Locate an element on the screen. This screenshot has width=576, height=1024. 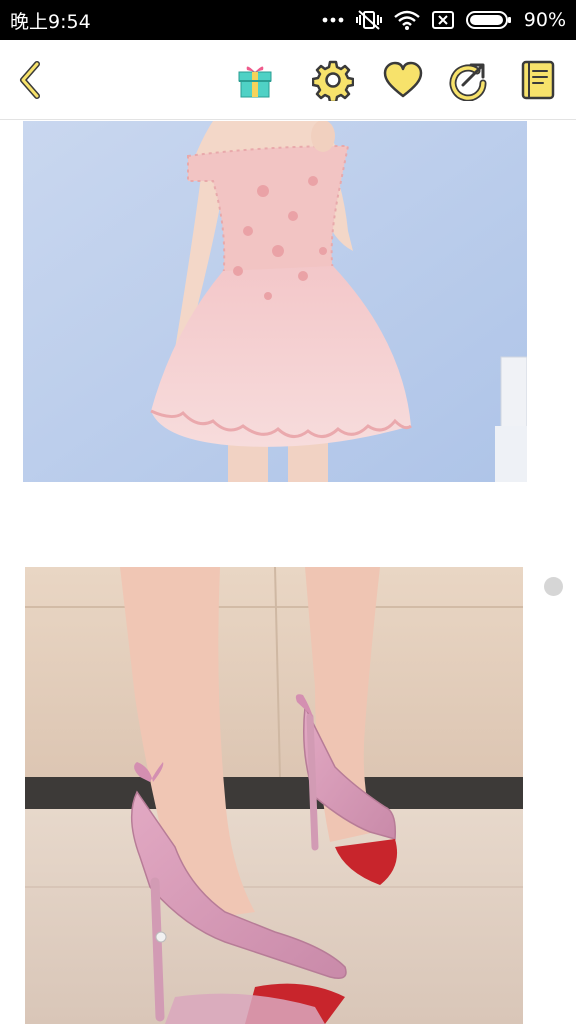
back-icon is located at coordinates (30, 80).